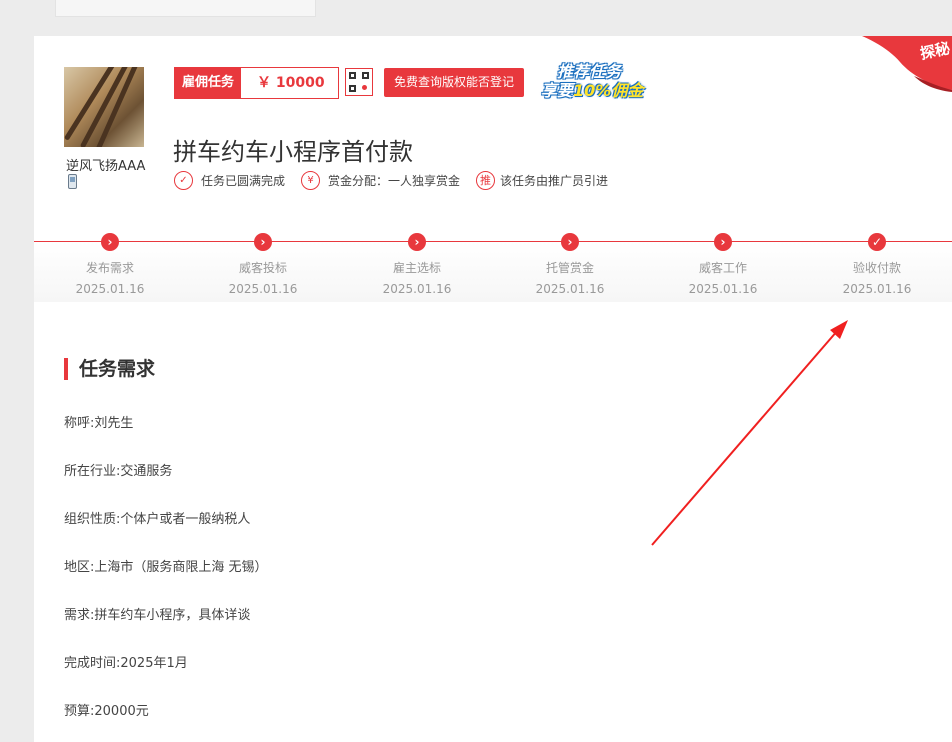 The width and height of the screenshot is (952, 742). I want to click on step-label: 威客工作, so click(722, 268).